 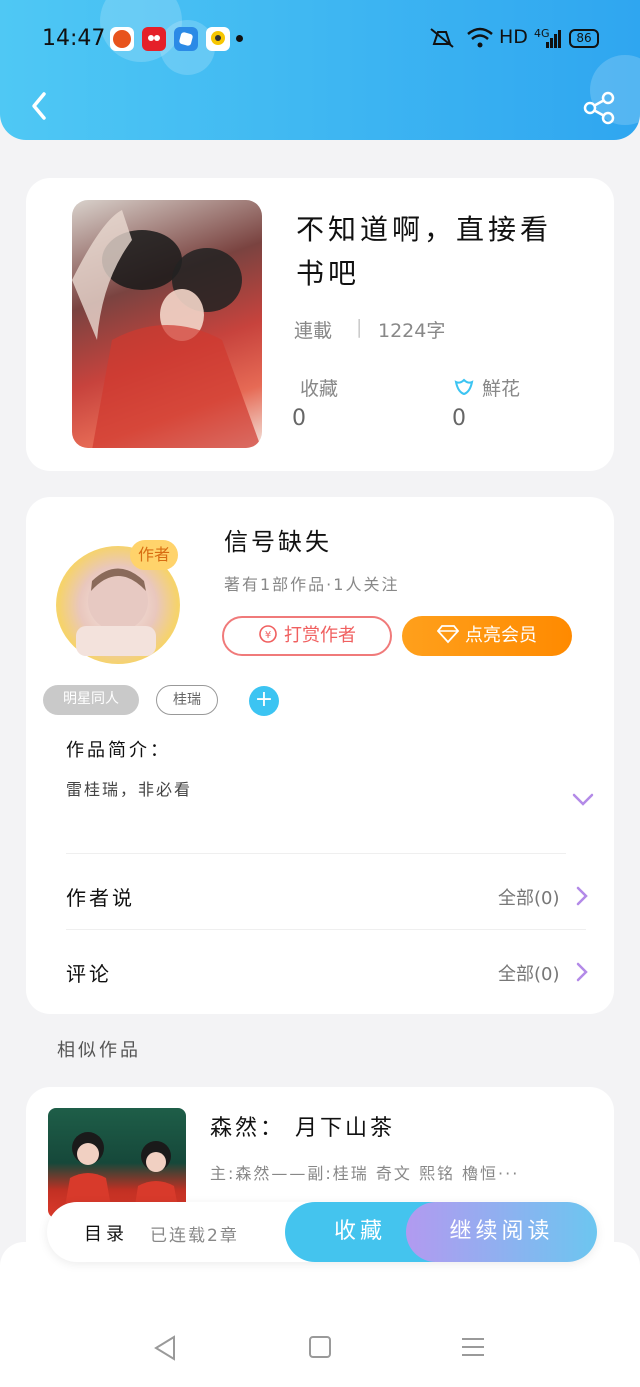 I want to click on chevron-down-icon, so click(x=583, y=799).